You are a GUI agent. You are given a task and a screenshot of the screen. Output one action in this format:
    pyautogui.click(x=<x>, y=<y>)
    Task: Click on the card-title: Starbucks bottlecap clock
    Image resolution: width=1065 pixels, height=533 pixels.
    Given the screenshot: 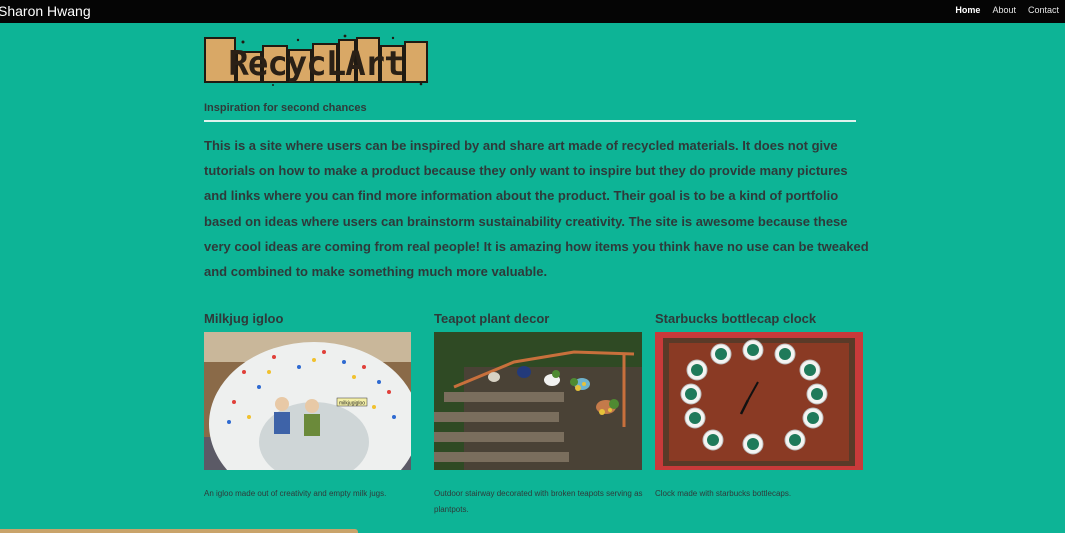 What is the action you would take?
    pyautogui.click(x=736, y=318)
    